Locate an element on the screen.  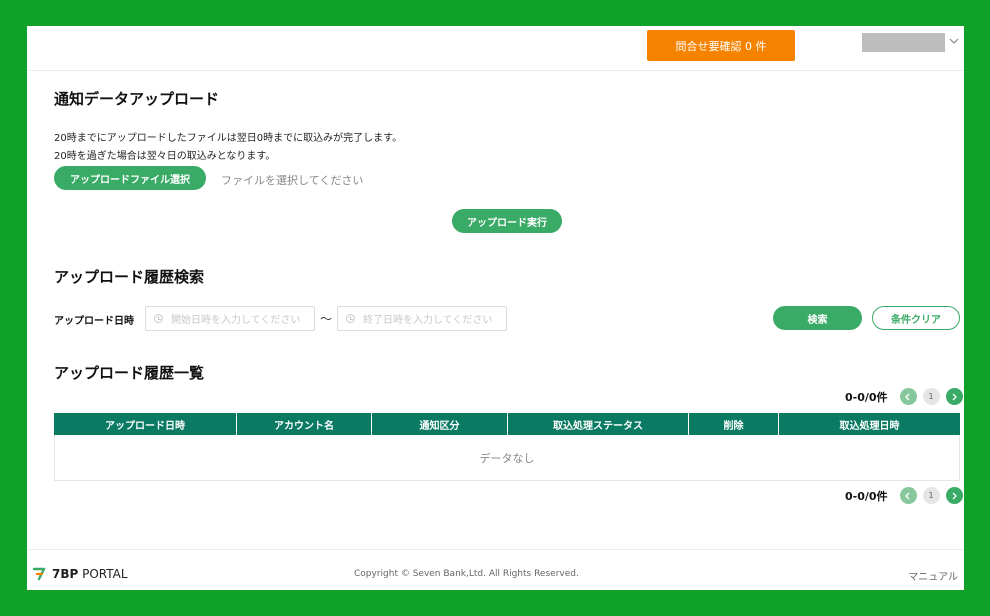
chevron-down-icon is located at coordinates (954, 41).